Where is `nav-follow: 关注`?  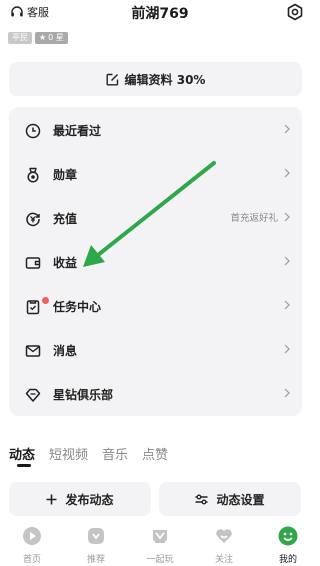
nav-follow: 关注 is located at coordinates (224, 541).